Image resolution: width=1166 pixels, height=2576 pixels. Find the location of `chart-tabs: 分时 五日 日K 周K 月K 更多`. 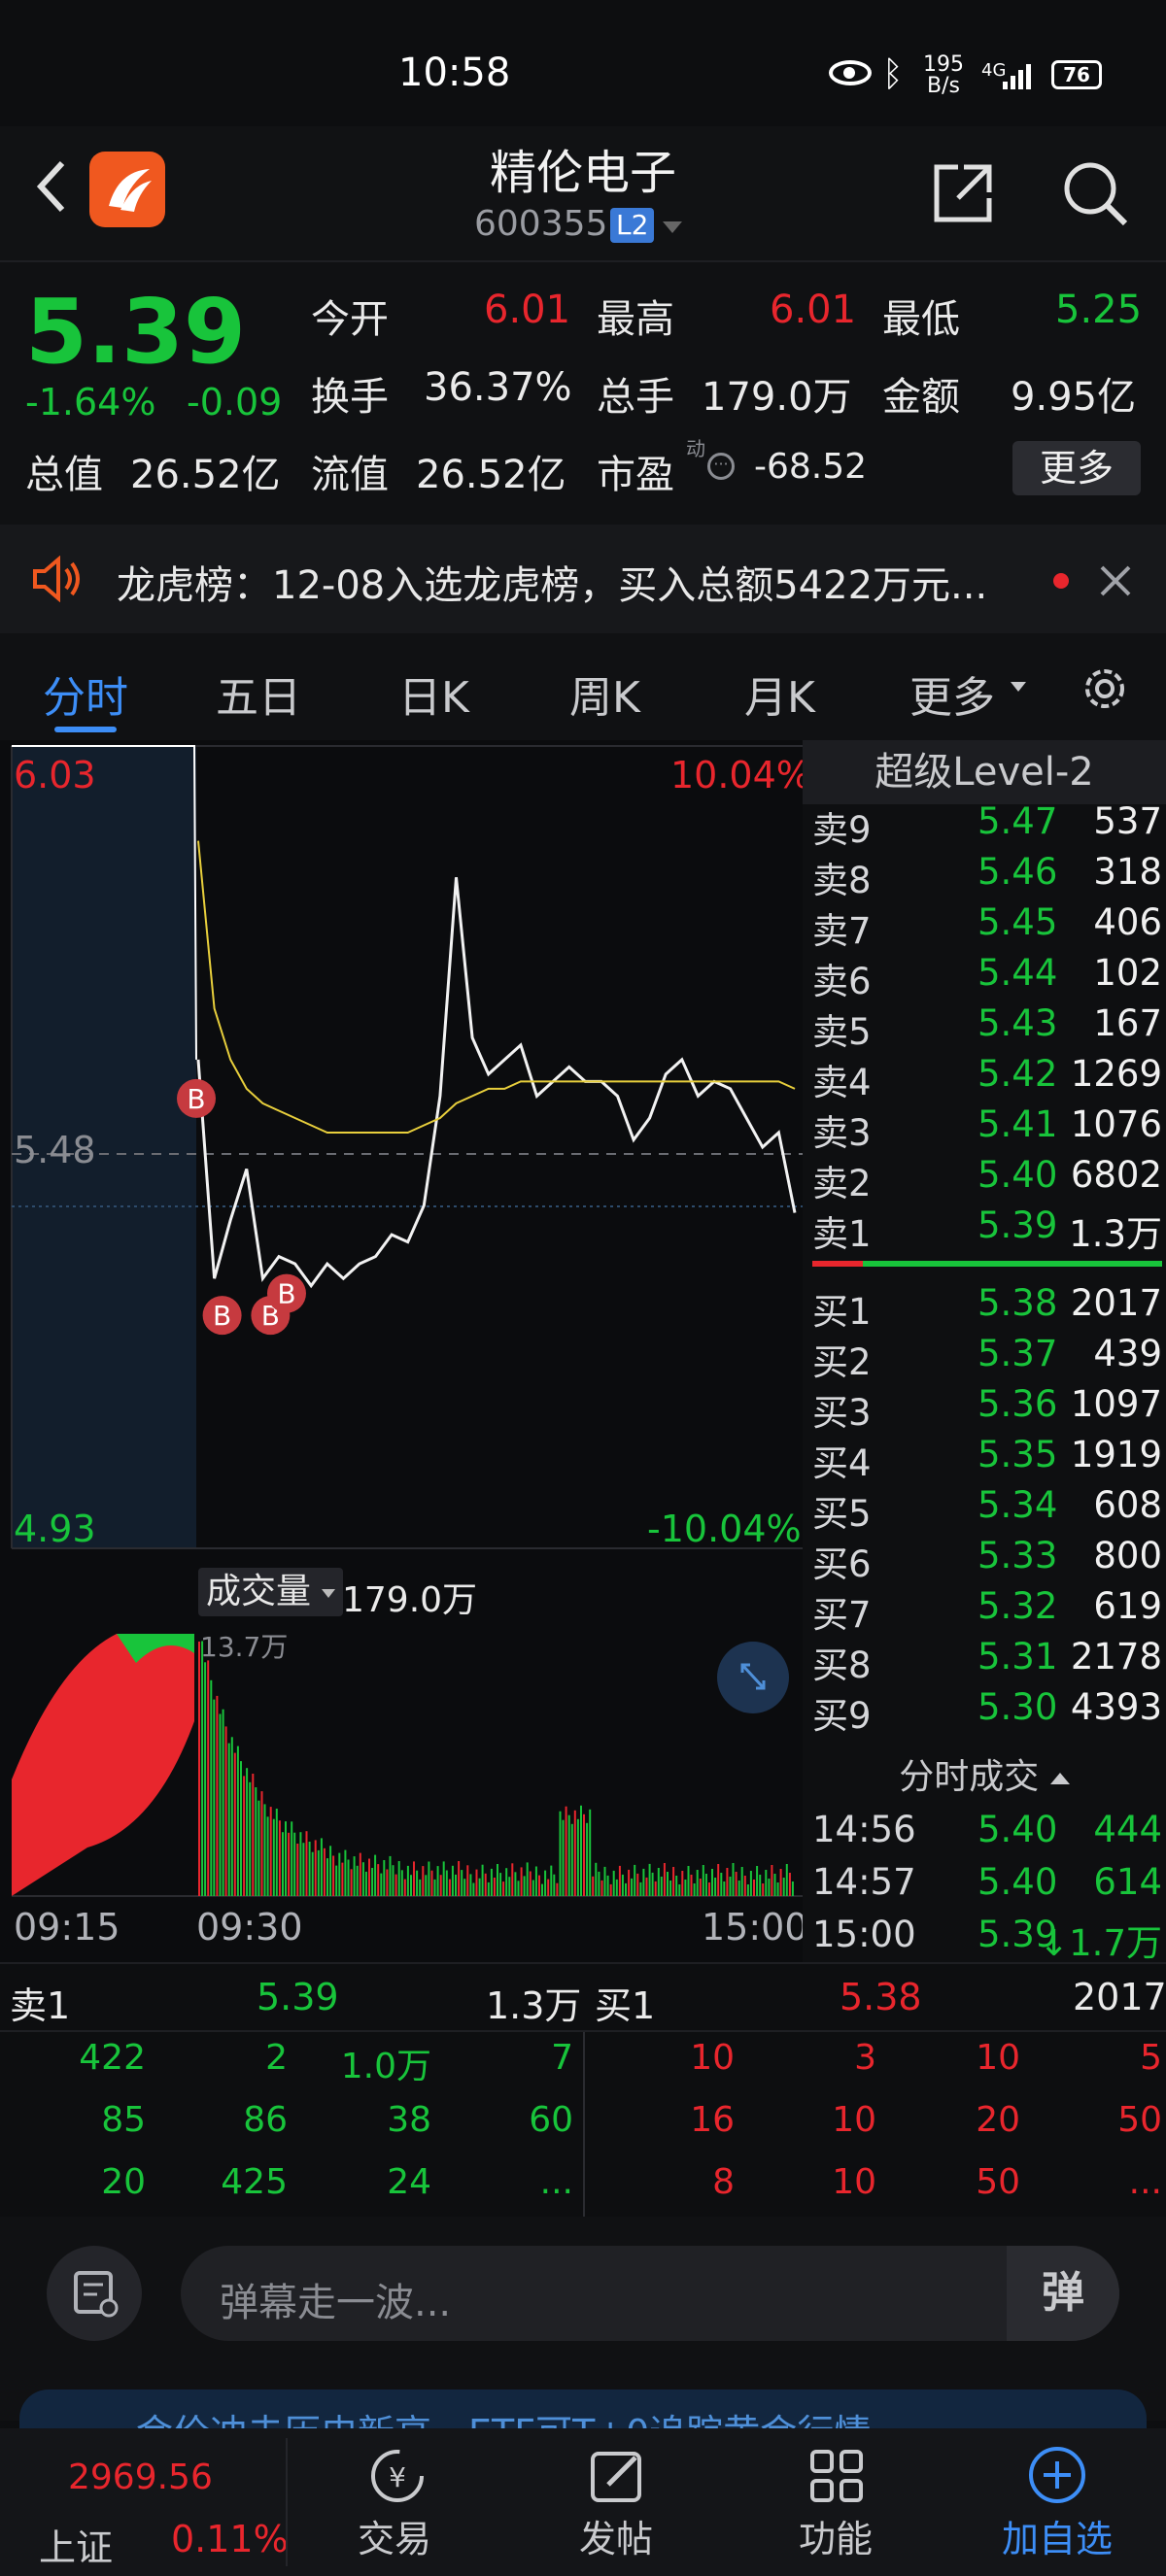

chart-tabs: 分时 五日 日K 周K 月K 更多 is located at coordinates (583, 686).